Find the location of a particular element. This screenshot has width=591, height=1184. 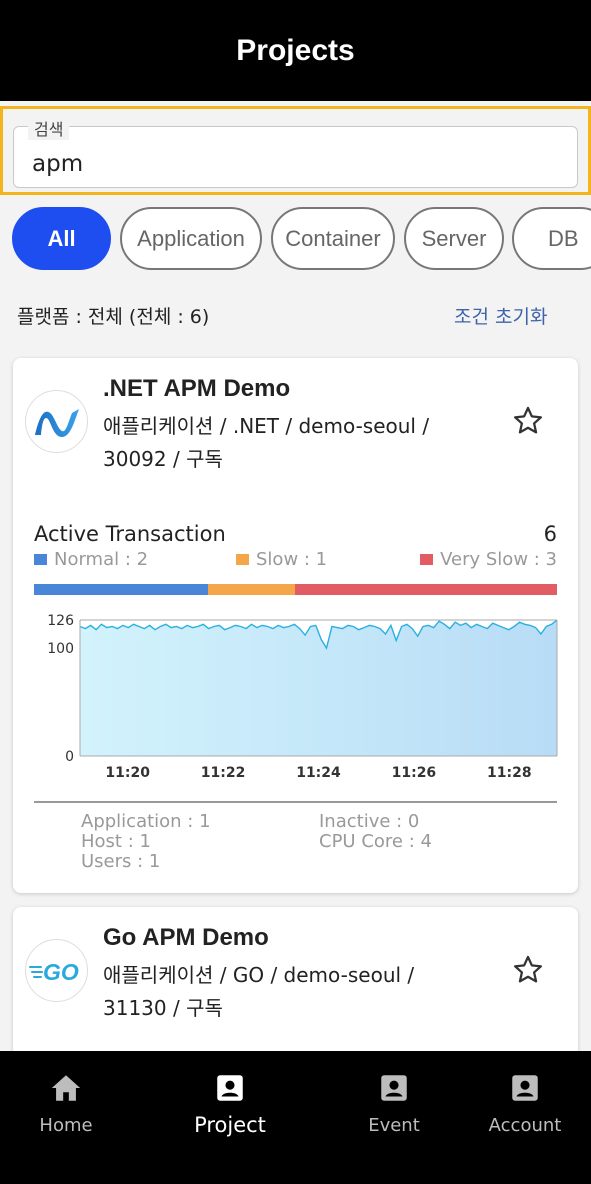

chart-area-fill is located at coordinates (318, 688).